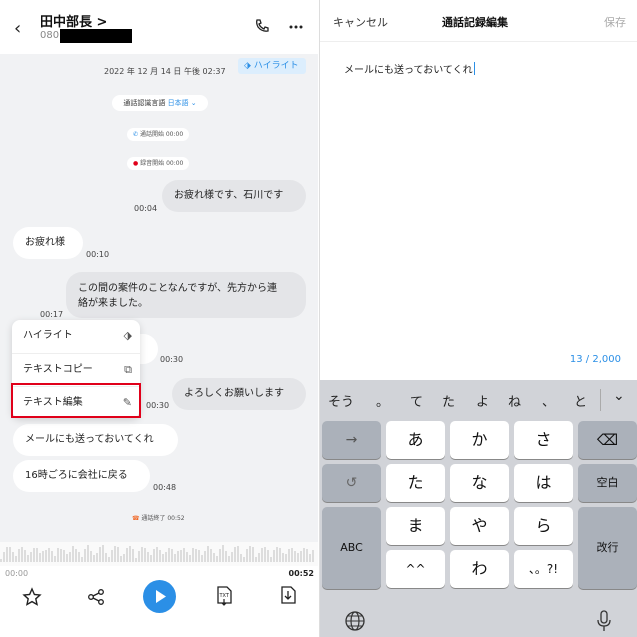 The image size is (637, 637). I want to click on arrow-right-key: →, so click(351, 440).